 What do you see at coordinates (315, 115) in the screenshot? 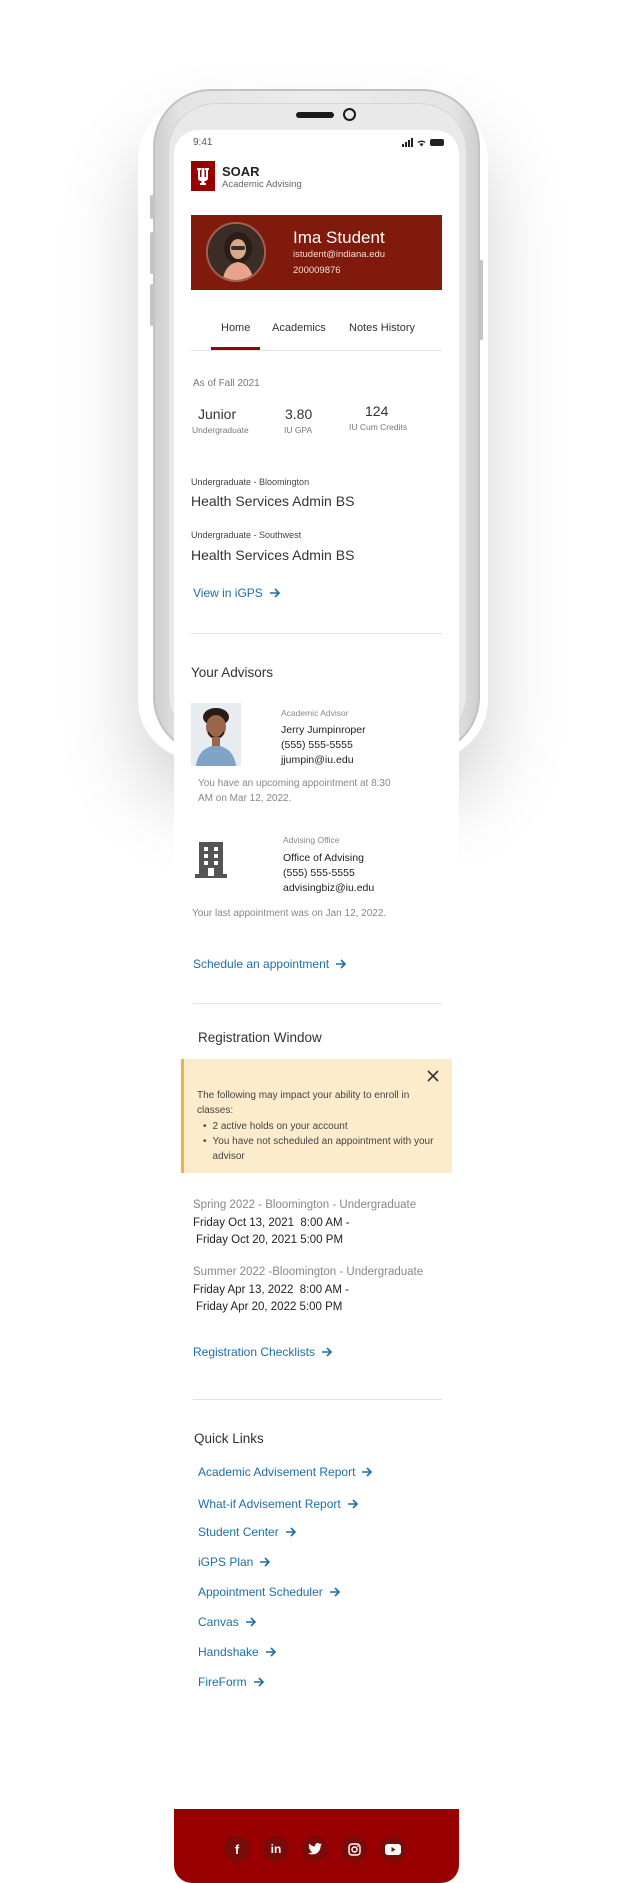
I see `phone-speaker` at bounding box center [315, 115].